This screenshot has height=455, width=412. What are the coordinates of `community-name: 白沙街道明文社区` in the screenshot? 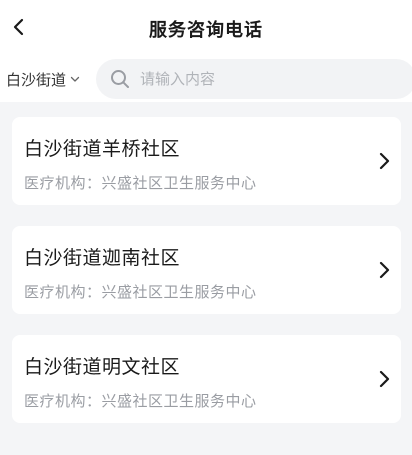 It's located at (102, 367).